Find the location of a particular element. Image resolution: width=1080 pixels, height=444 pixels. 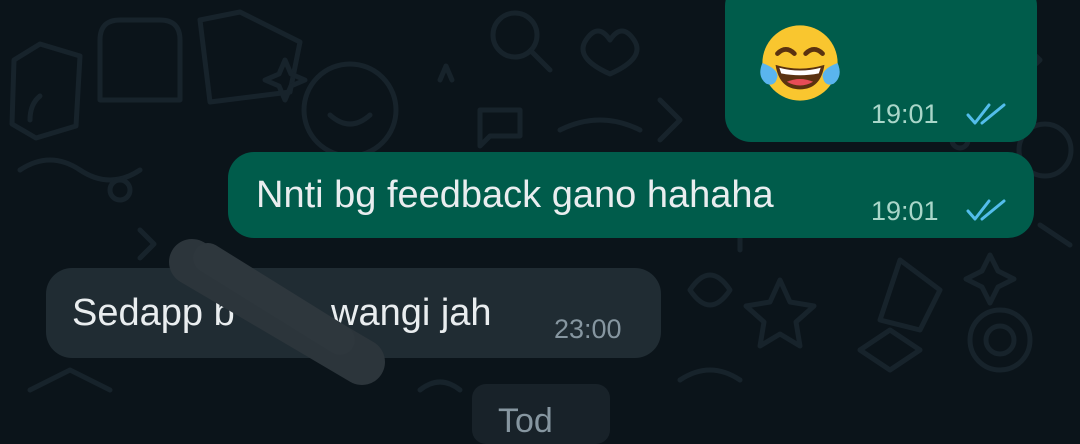

date-chip: Tod is located at coordinates (541, 414).